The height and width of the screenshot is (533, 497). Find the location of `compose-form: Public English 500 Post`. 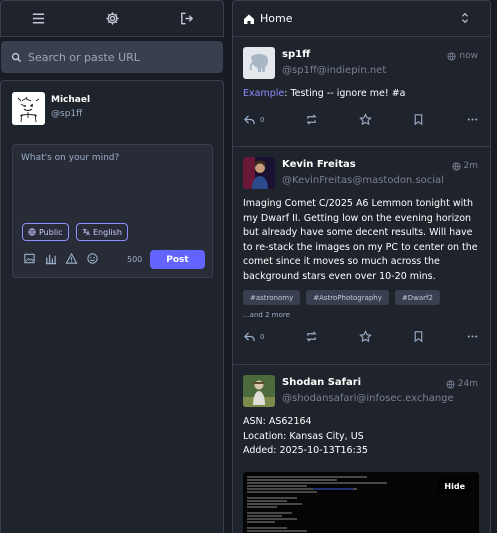

compose-form: Public English 500 Post is located at coordinates (112, 211).